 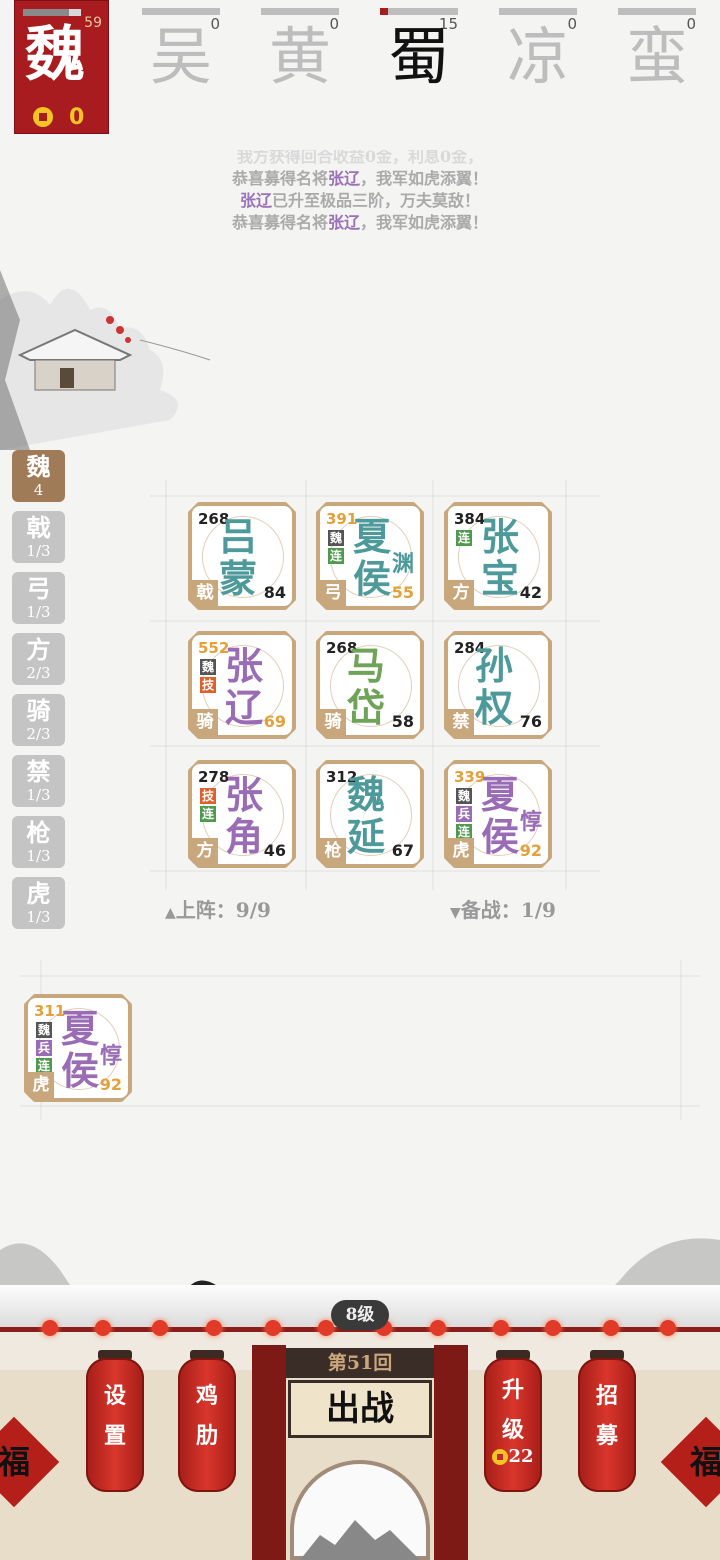 I want to click on faction-char: 蜀, so click(x=419, y=56).